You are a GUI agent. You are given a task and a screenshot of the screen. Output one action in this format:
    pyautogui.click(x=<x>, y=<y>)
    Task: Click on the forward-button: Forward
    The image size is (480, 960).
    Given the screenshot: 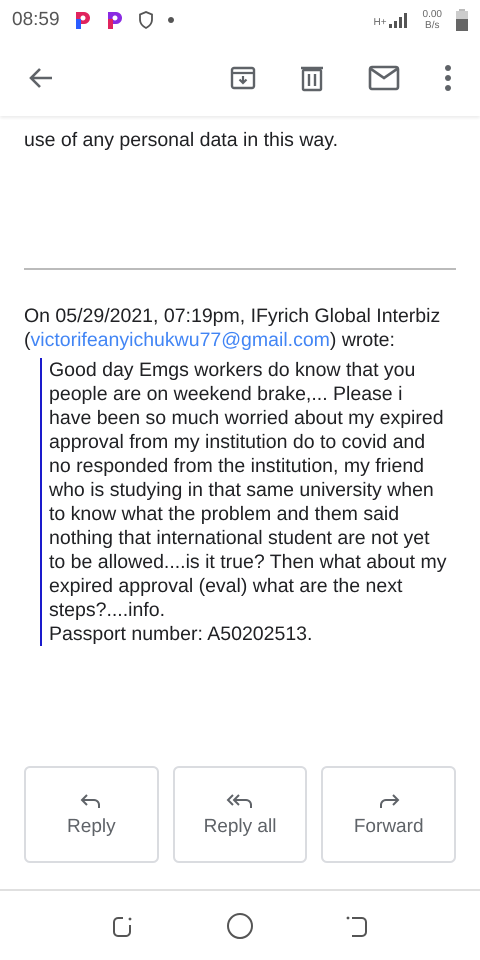 What is the action you would take?
    pyautogui.click(x=388, y=814)
    